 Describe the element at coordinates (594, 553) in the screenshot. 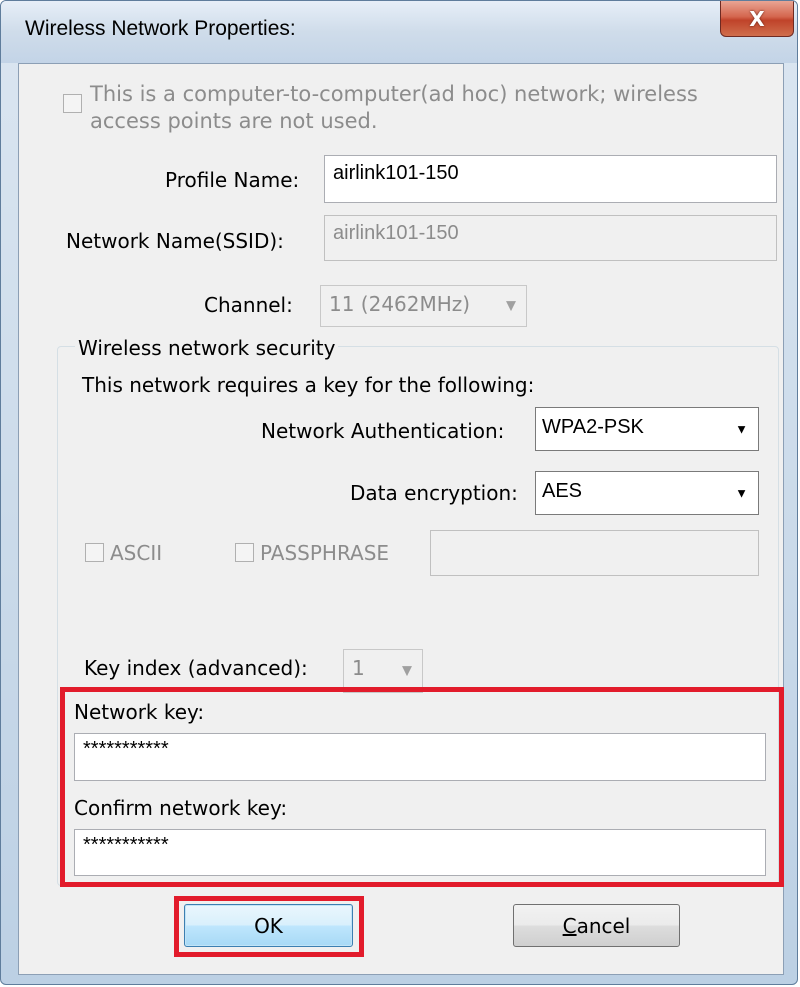

I see `passphrase-input` at that location.